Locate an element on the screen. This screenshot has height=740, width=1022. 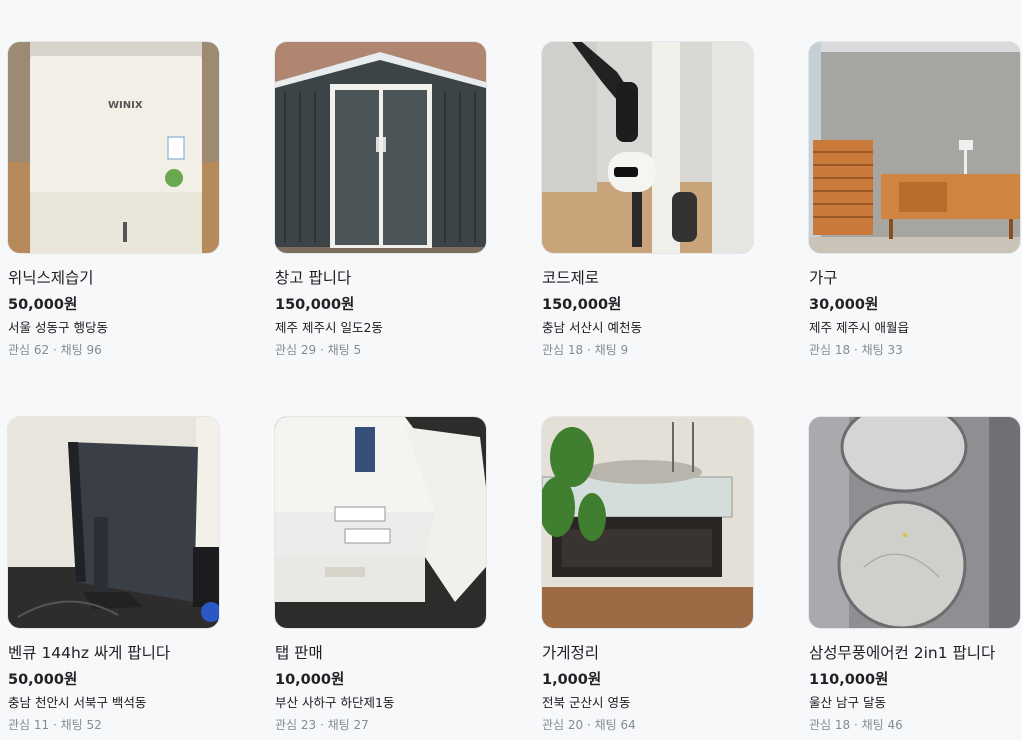
product-card: 창고 팝니다 150,000원 제주 제주시 일도2동 관심 29 · 채팅 5 is located at coordinates (380, 200).